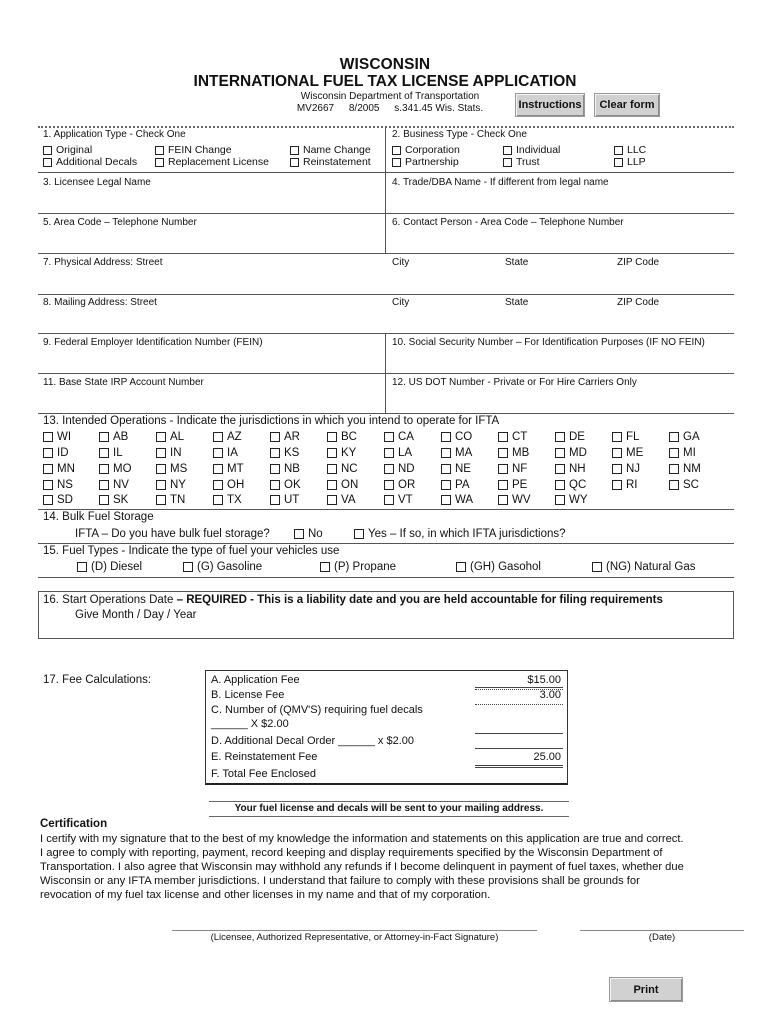  What do you see at coordinates (358, 567) in the screenshot?
I see `checkbox-propane: (P) Propane` at bounding box center [358, 567].